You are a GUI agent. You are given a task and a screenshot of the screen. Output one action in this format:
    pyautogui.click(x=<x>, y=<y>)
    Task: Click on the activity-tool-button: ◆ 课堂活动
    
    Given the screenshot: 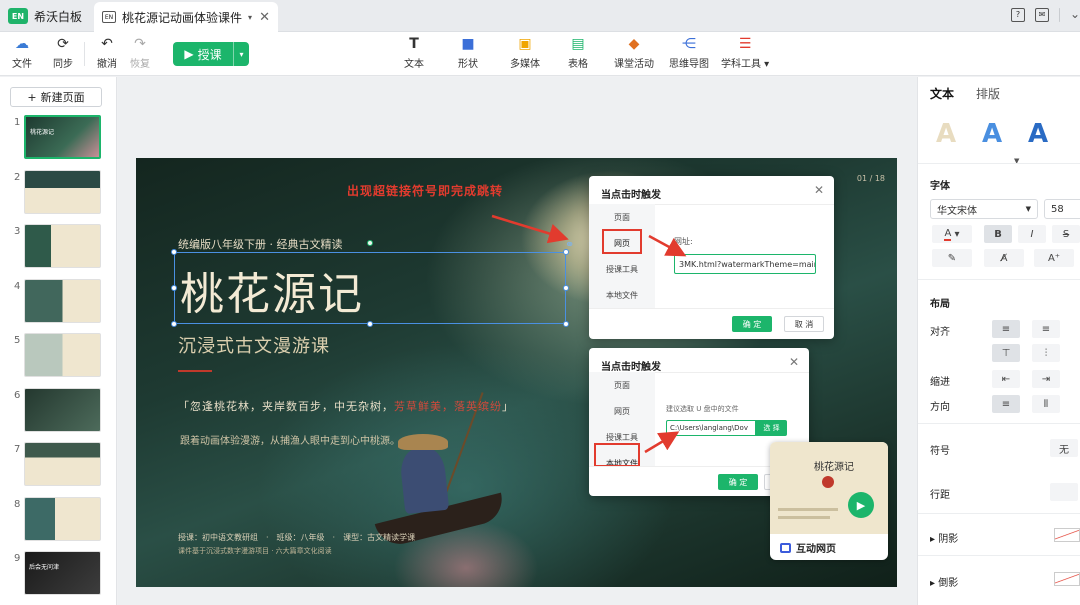 What is the action you would take?
    pyautogui.click(x=634, y=53)
    